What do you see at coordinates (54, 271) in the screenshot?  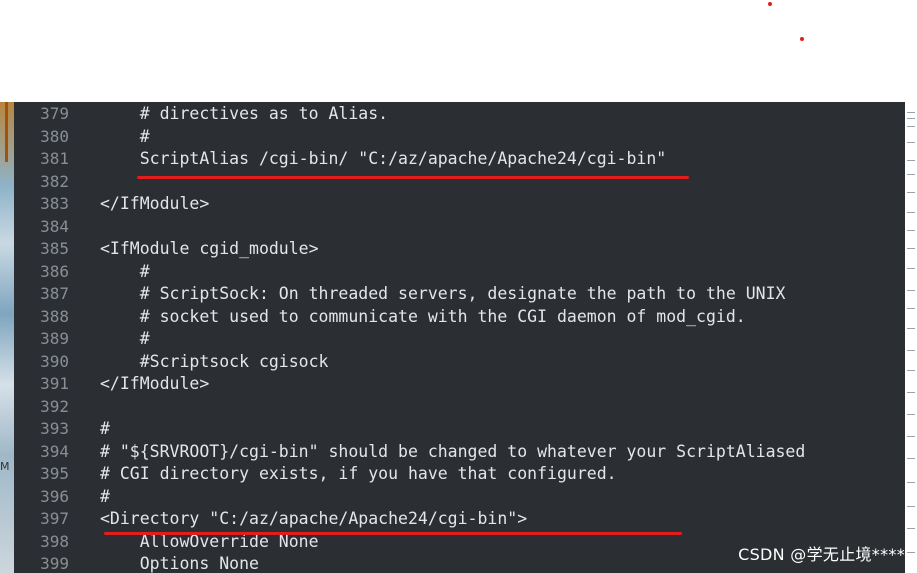 I see `line-number: 386` at bounding box center [54, 271].